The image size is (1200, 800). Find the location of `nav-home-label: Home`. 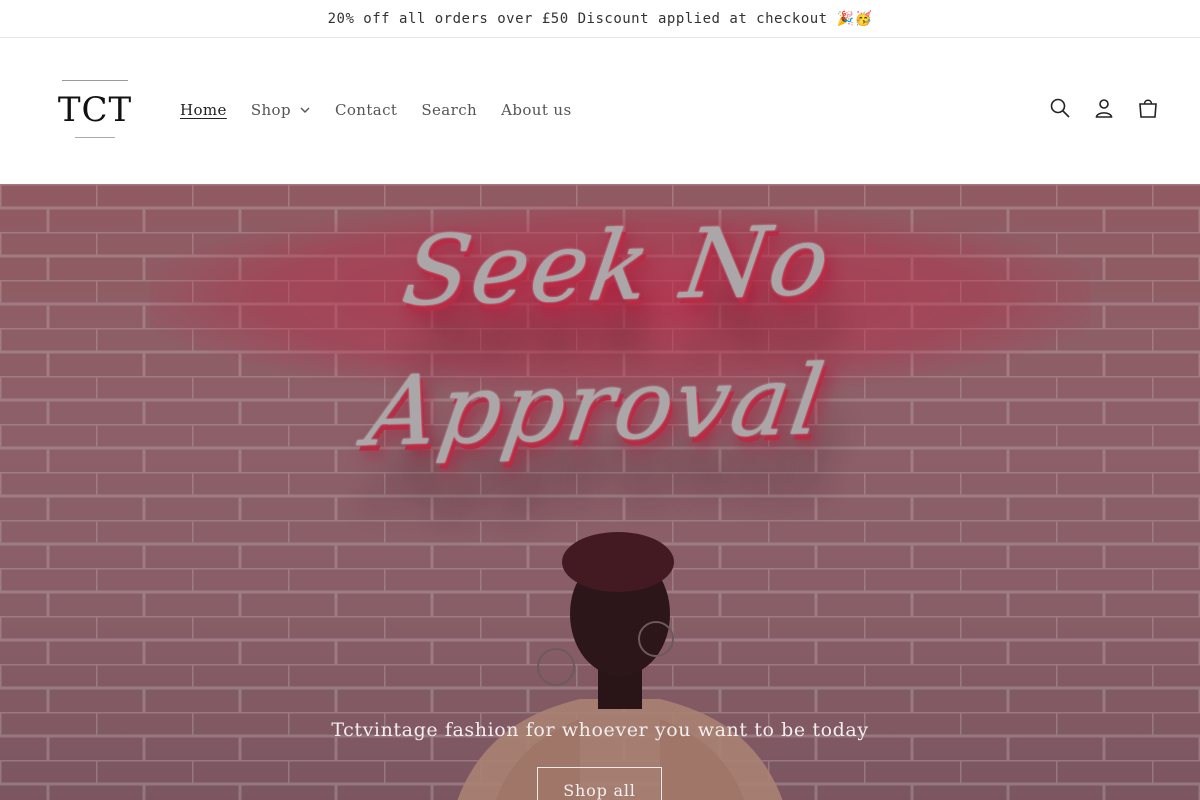

nav-home-label: Home is located at coordinates (203, 110).